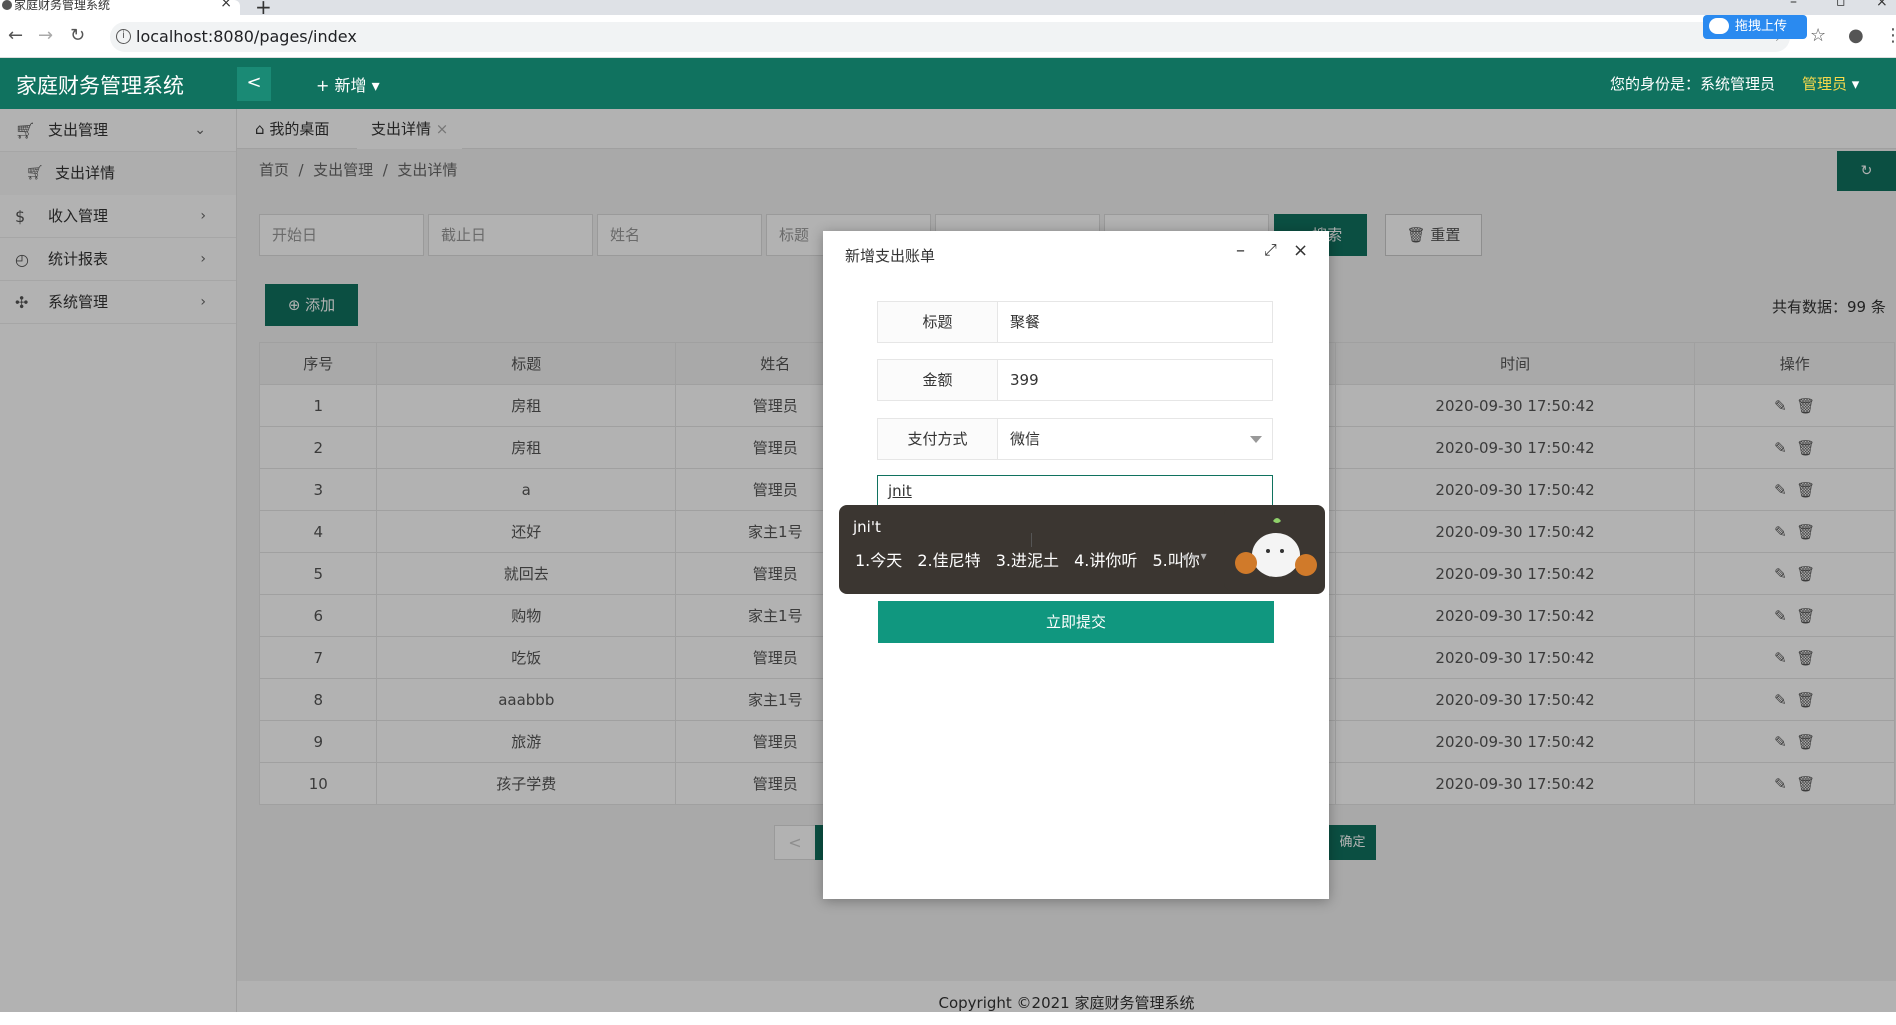  Describe the element at coordinates (1256, 439) in the screenshot. I see `chevron-down-icon` at that location.